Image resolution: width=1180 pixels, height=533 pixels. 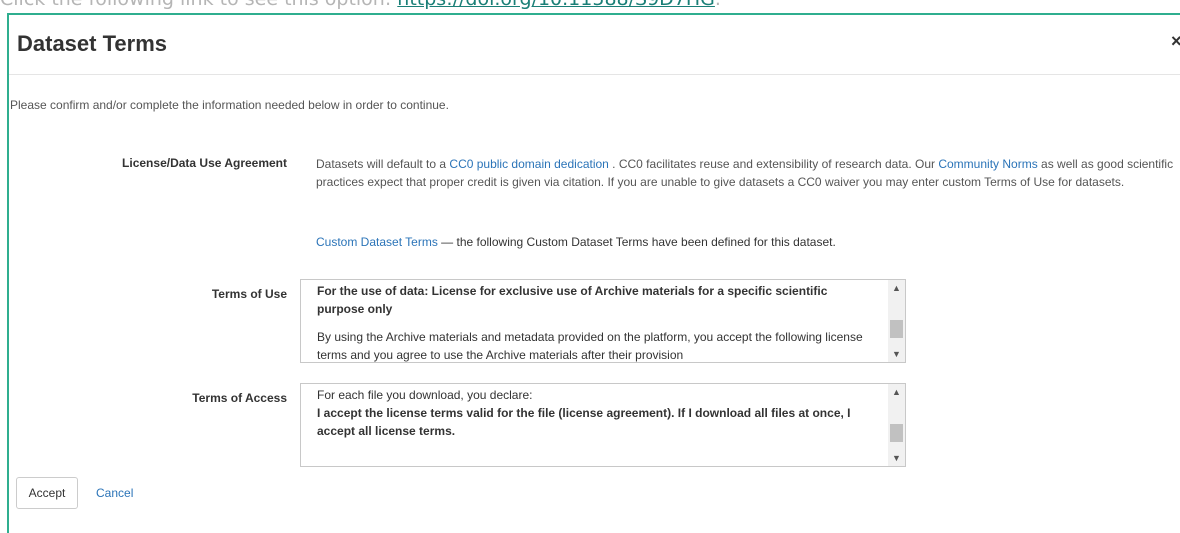 What do you see at coordinates (556, 5) in the screenshot?
I see `doi-link: https://doi.org/10.11588/S9D7HG` at bounding box center [556, 5].